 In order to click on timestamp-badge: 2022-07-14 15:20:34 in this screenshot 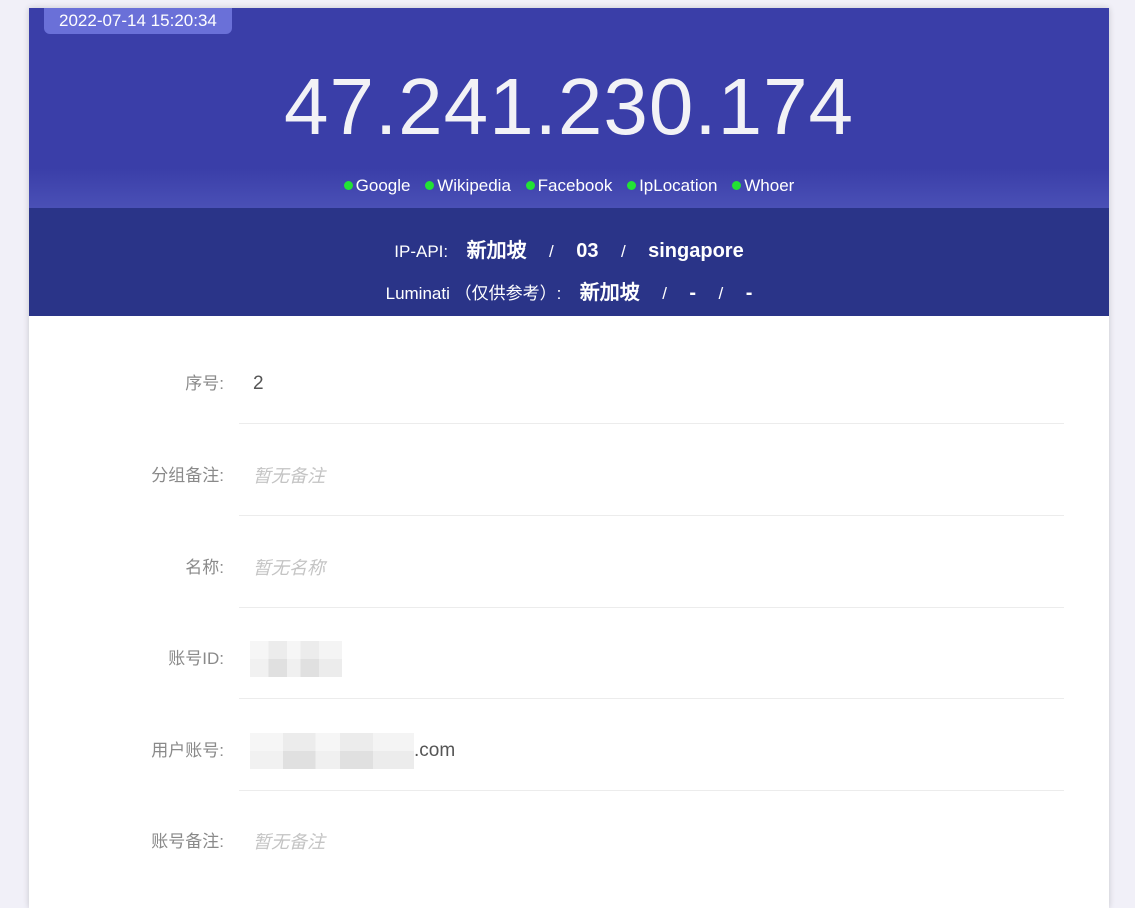, I will do `click(138, 21)`.